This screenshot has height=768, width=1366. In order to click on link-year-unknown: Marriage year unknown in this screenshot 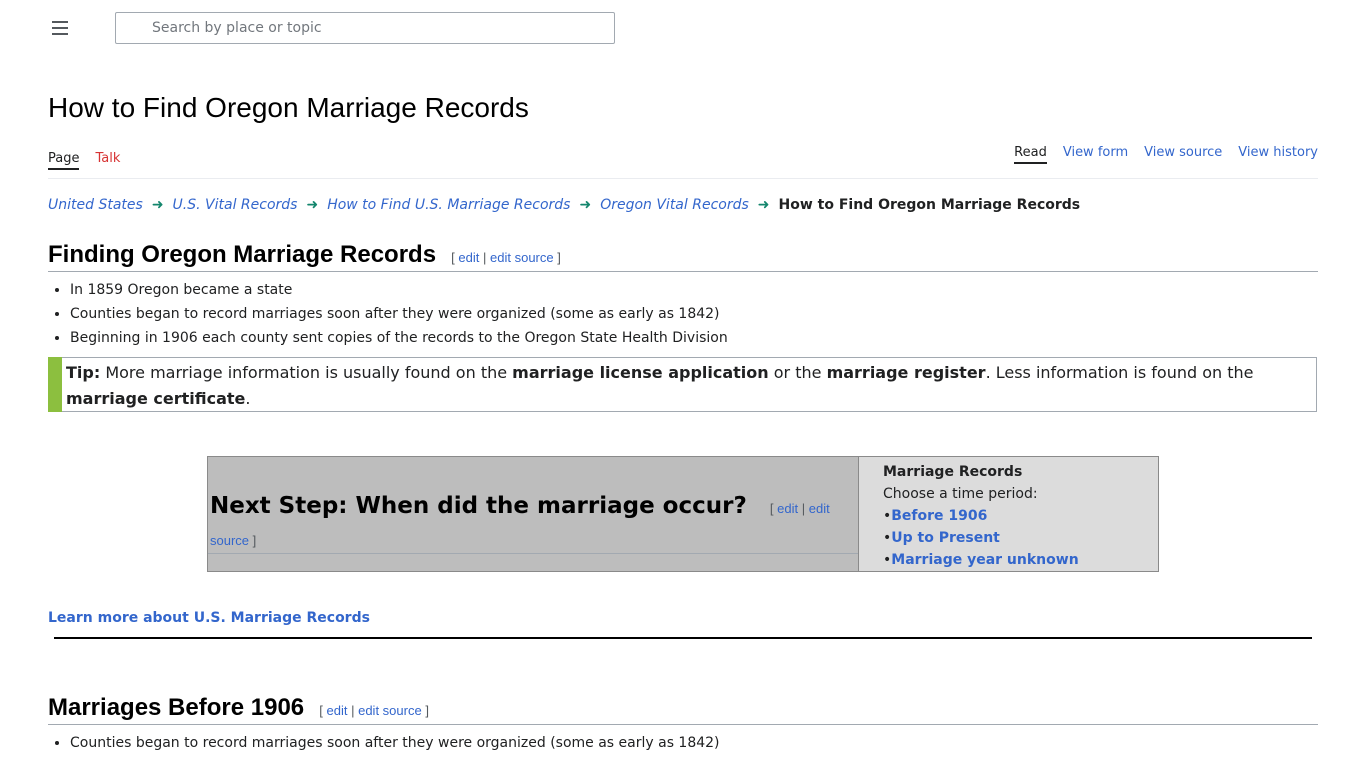, I will do `click(984, 560)`.